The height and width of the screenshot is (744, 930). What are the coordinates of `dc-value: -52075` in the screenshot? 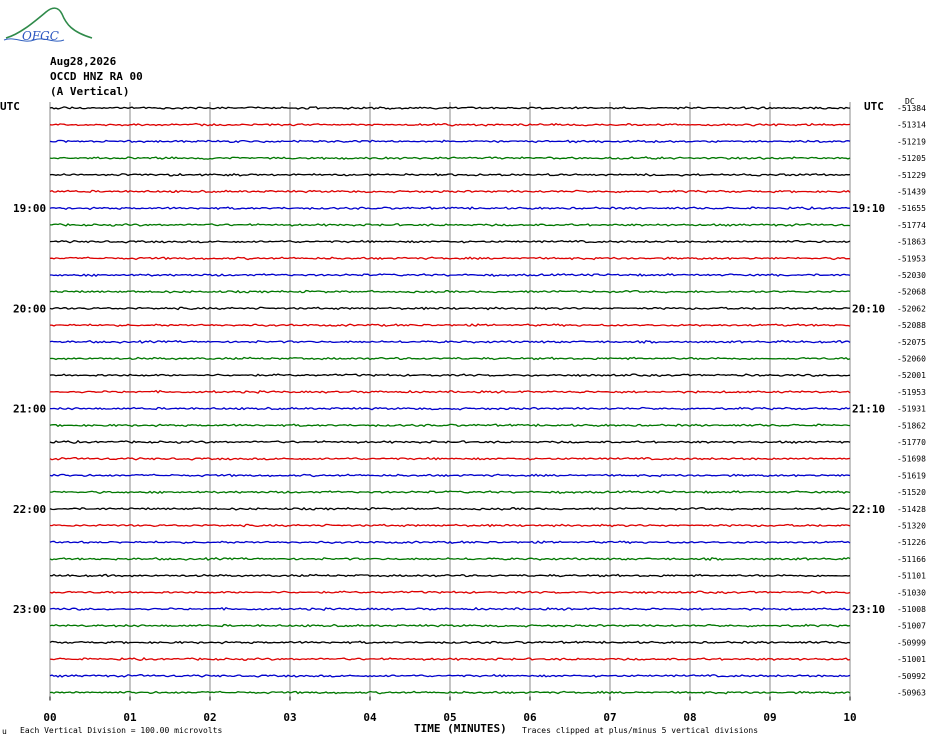 It's located at (911, 342).